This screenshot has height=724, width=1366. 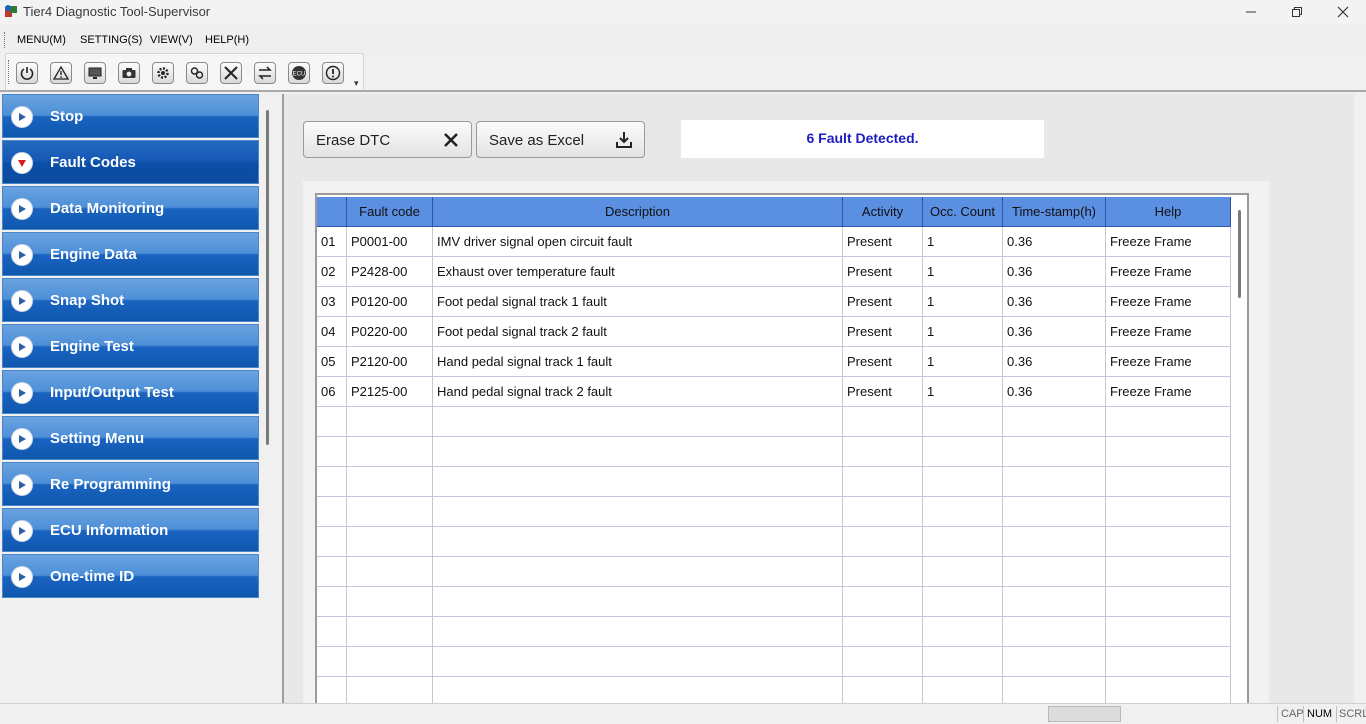 I want to click on nav-ecu-information: ECU Information, so click(x=130, y=530).